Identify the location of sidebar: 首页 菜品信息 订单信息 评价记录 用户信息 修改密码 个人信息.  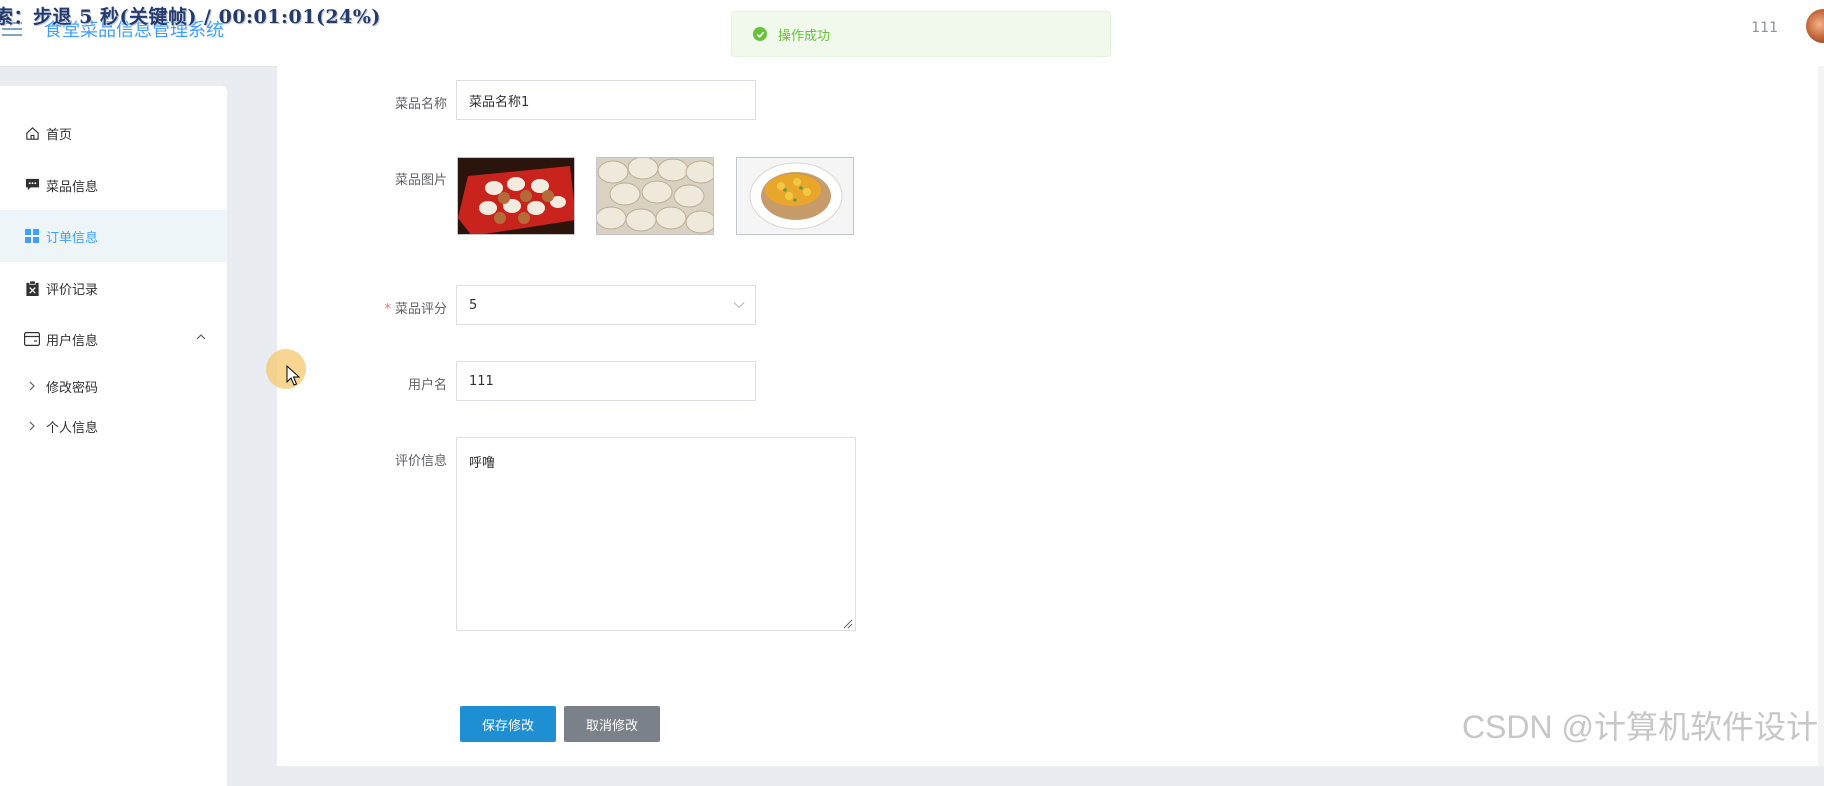
(113, 436).